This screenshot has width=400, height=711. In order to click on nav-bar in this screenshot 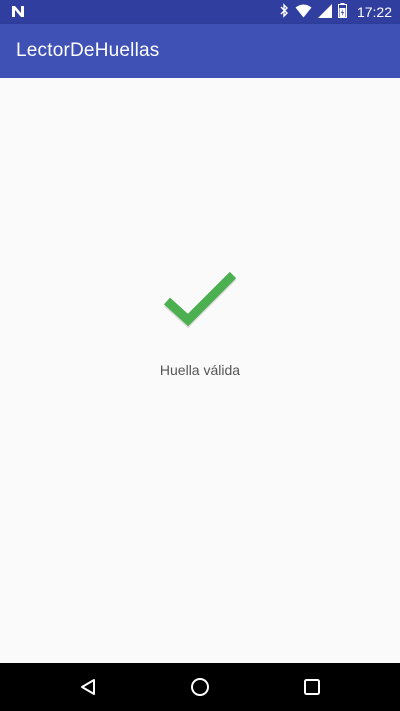, I will do `click(200, 687)`.